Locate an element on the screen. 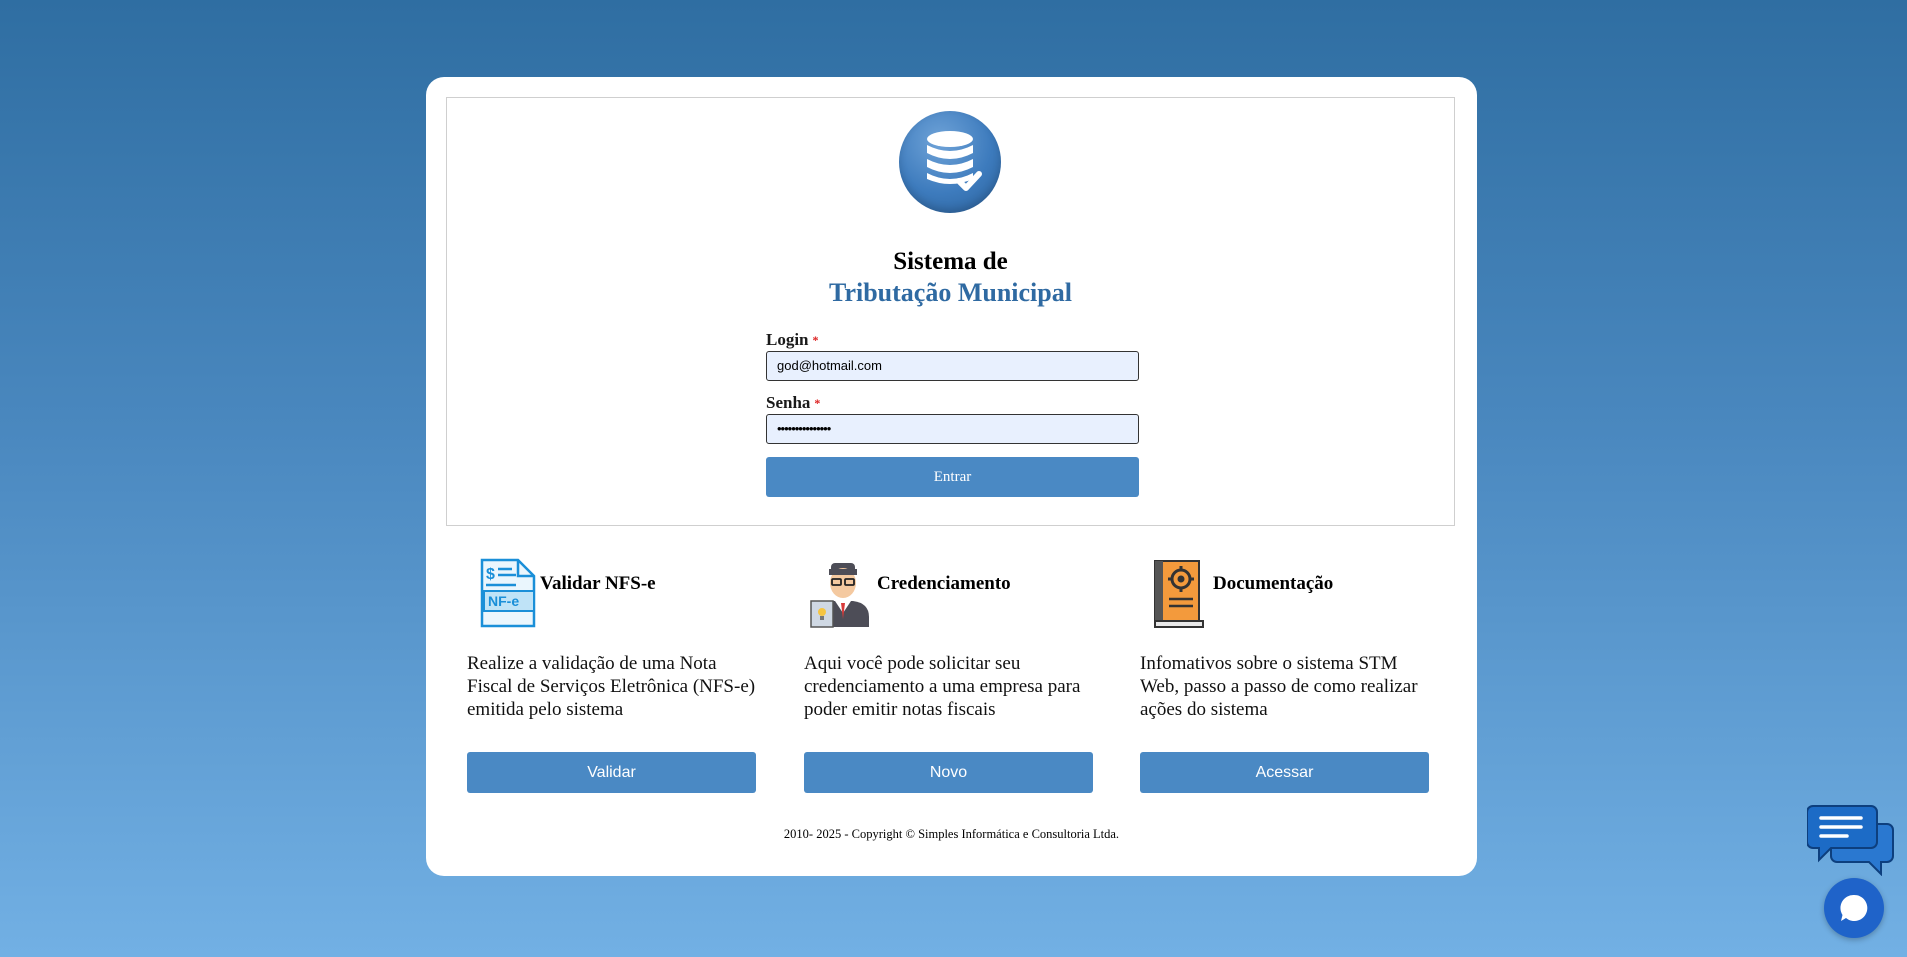 This screenshot has height=957, width=1907. nfe-document-icon: $ NF-e is located at coordinates (508, 593).